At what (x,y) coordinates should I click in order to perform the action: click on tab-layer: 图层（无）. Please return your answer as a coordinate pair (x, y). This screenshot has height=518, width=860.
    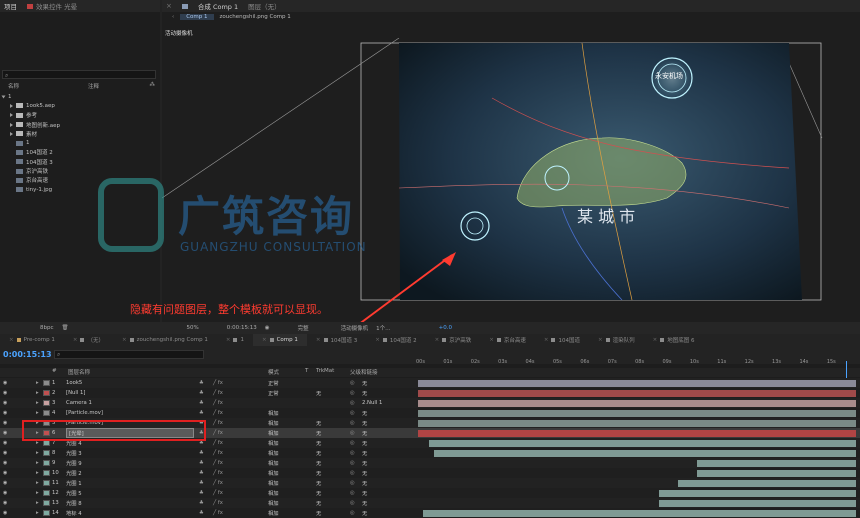
    Looking at the image, I should click on (264, 6).